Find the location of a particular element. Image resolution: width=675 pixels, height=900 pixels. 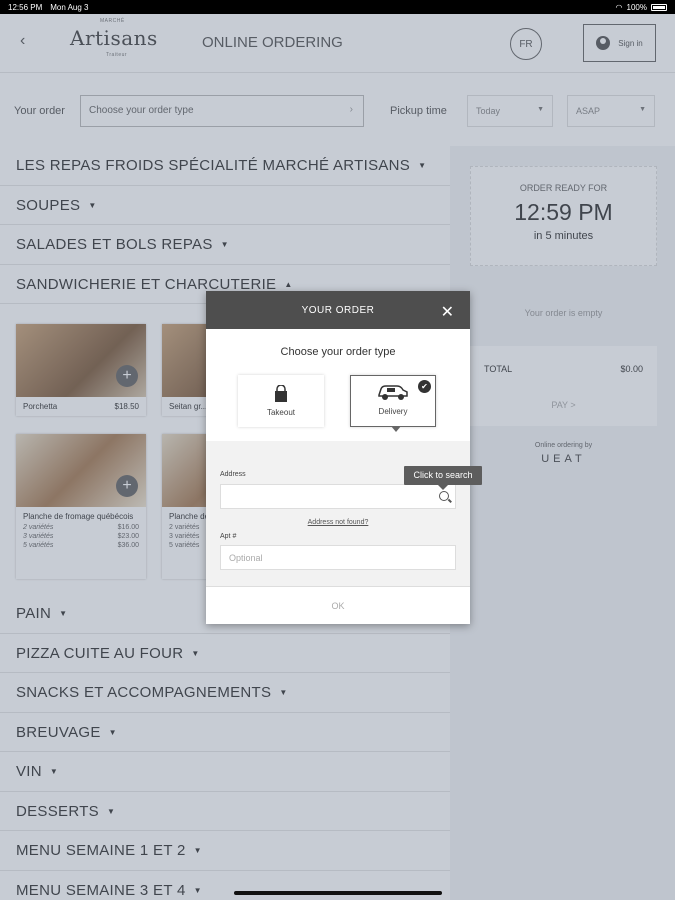

status-time: 12:56 PM is located at coordinates (25, 7).